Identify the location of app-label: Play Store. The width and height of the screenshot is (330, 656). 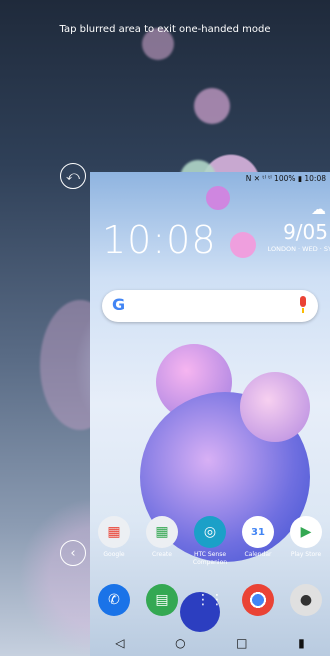
(306, 554).